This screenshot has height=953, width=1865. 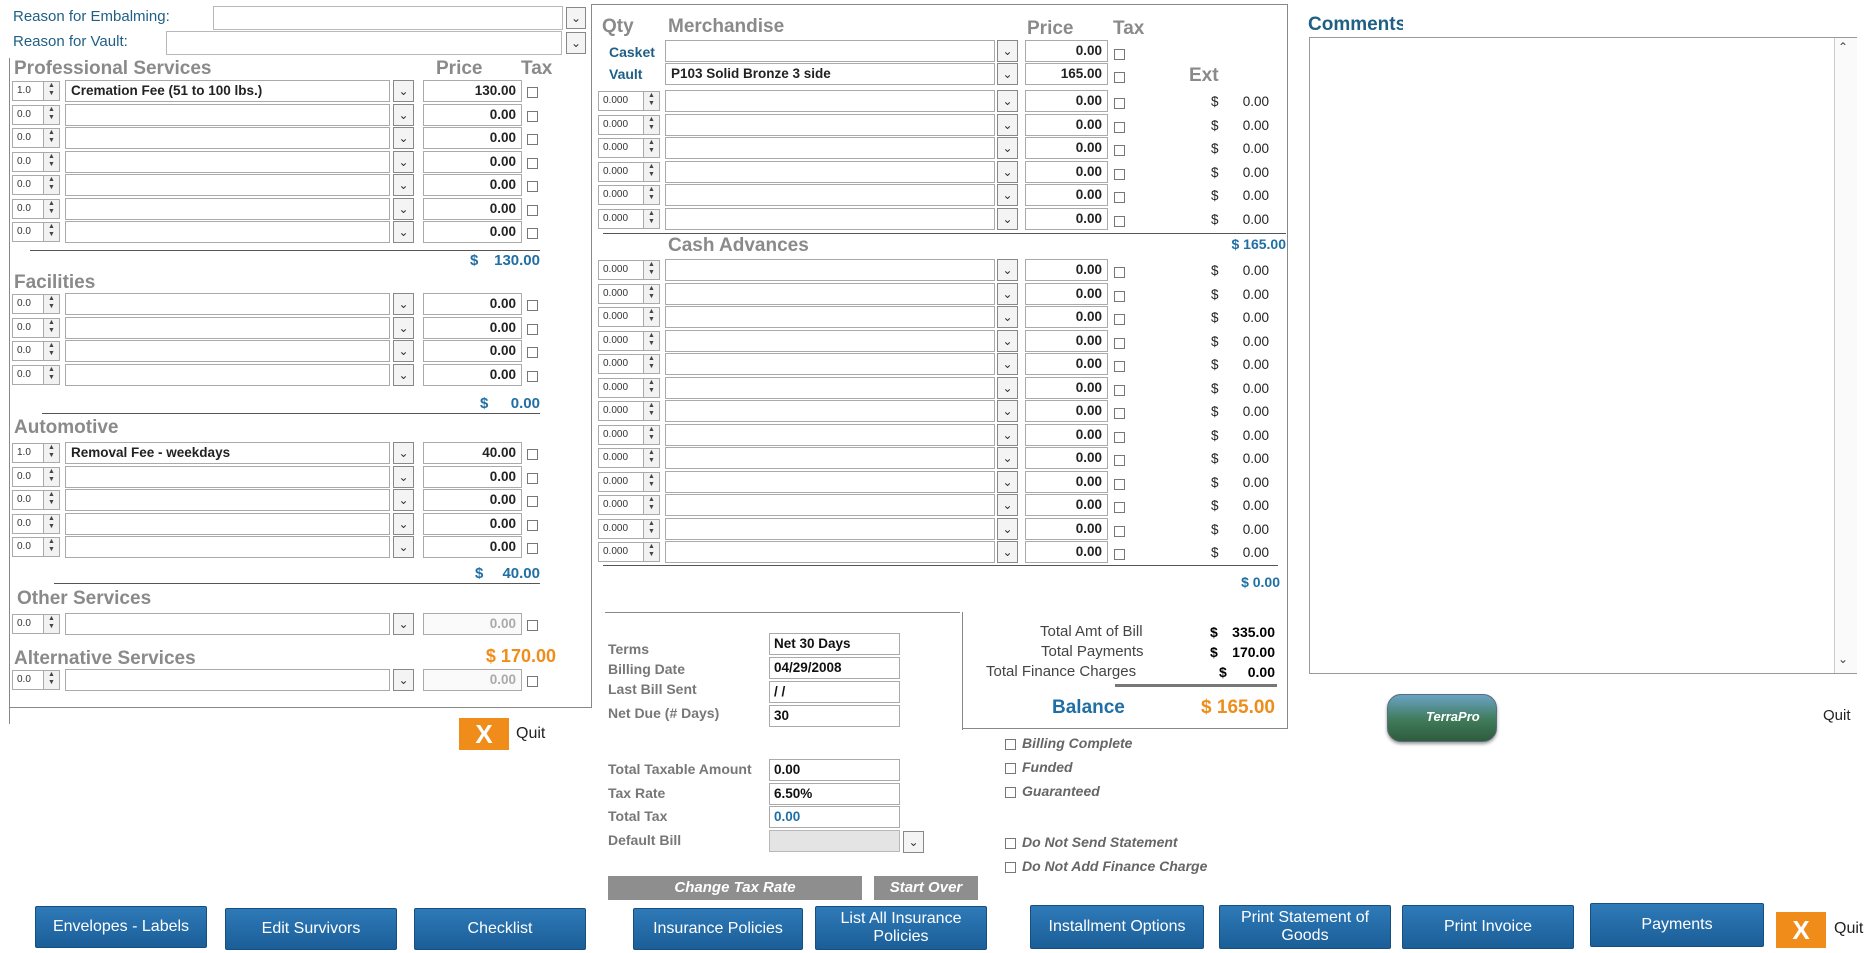 I want to click on default-bill-select, so click(x=834, y=841).